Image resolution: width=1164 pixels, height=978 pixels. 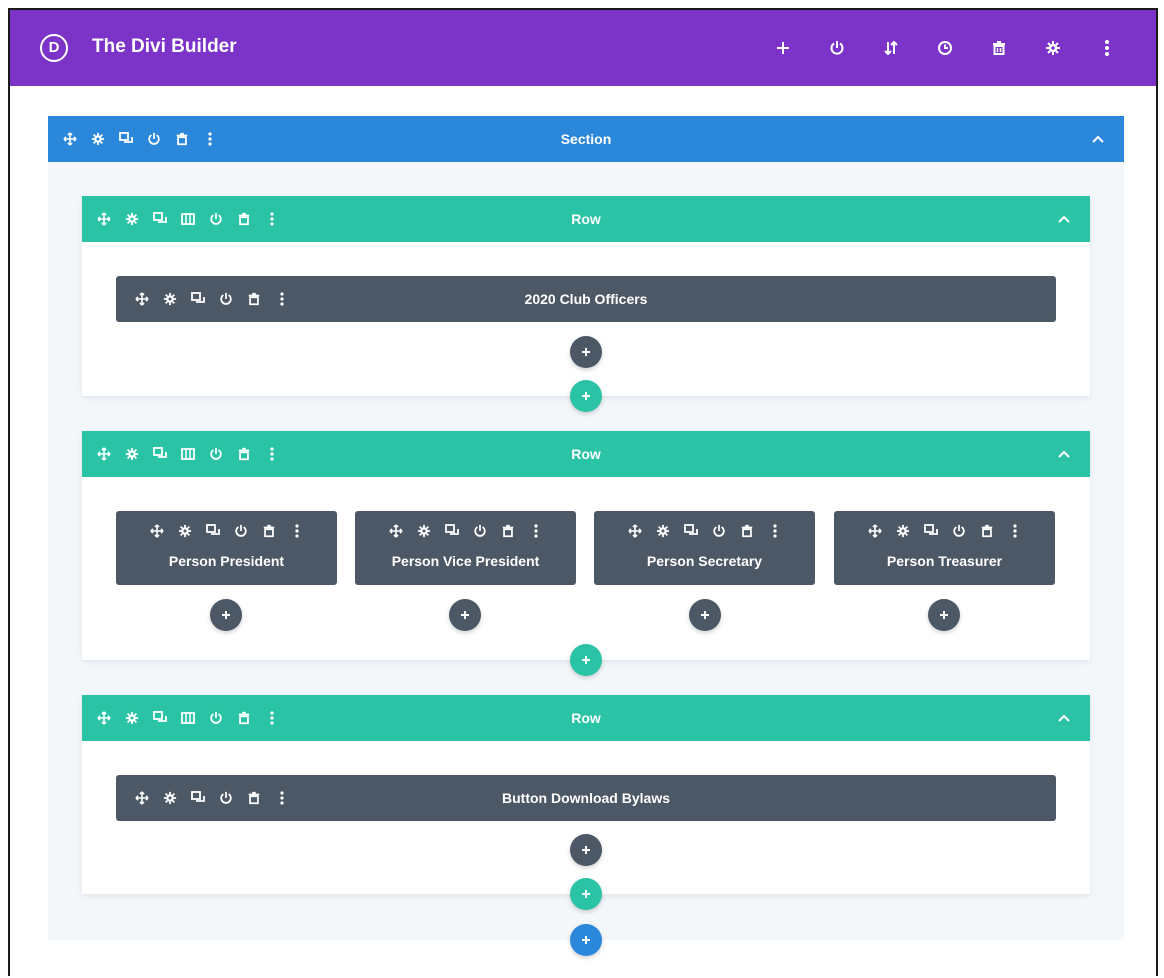 I want to click on add-icon, so click(x=783, y=48).